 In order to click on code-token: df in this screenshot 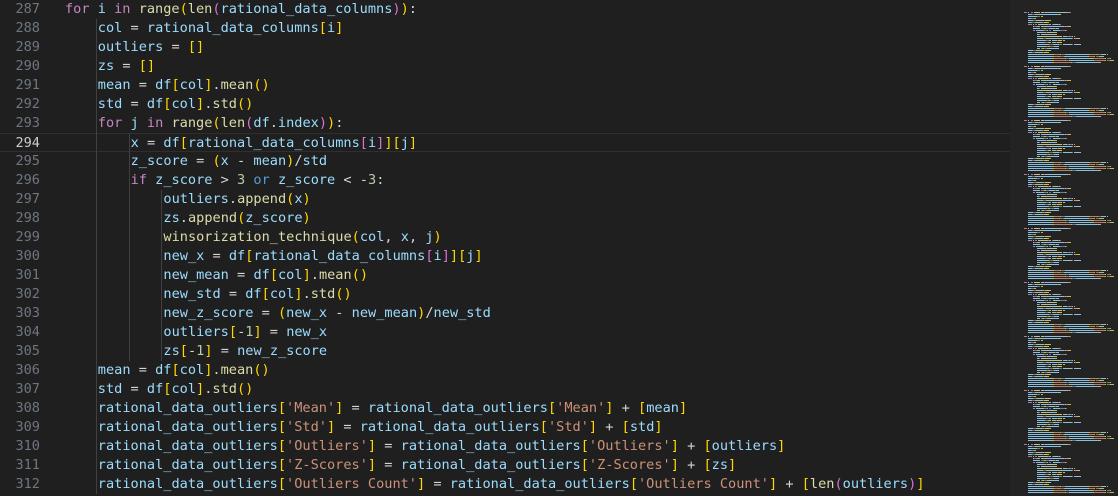, I will do `click(261, 275)`.